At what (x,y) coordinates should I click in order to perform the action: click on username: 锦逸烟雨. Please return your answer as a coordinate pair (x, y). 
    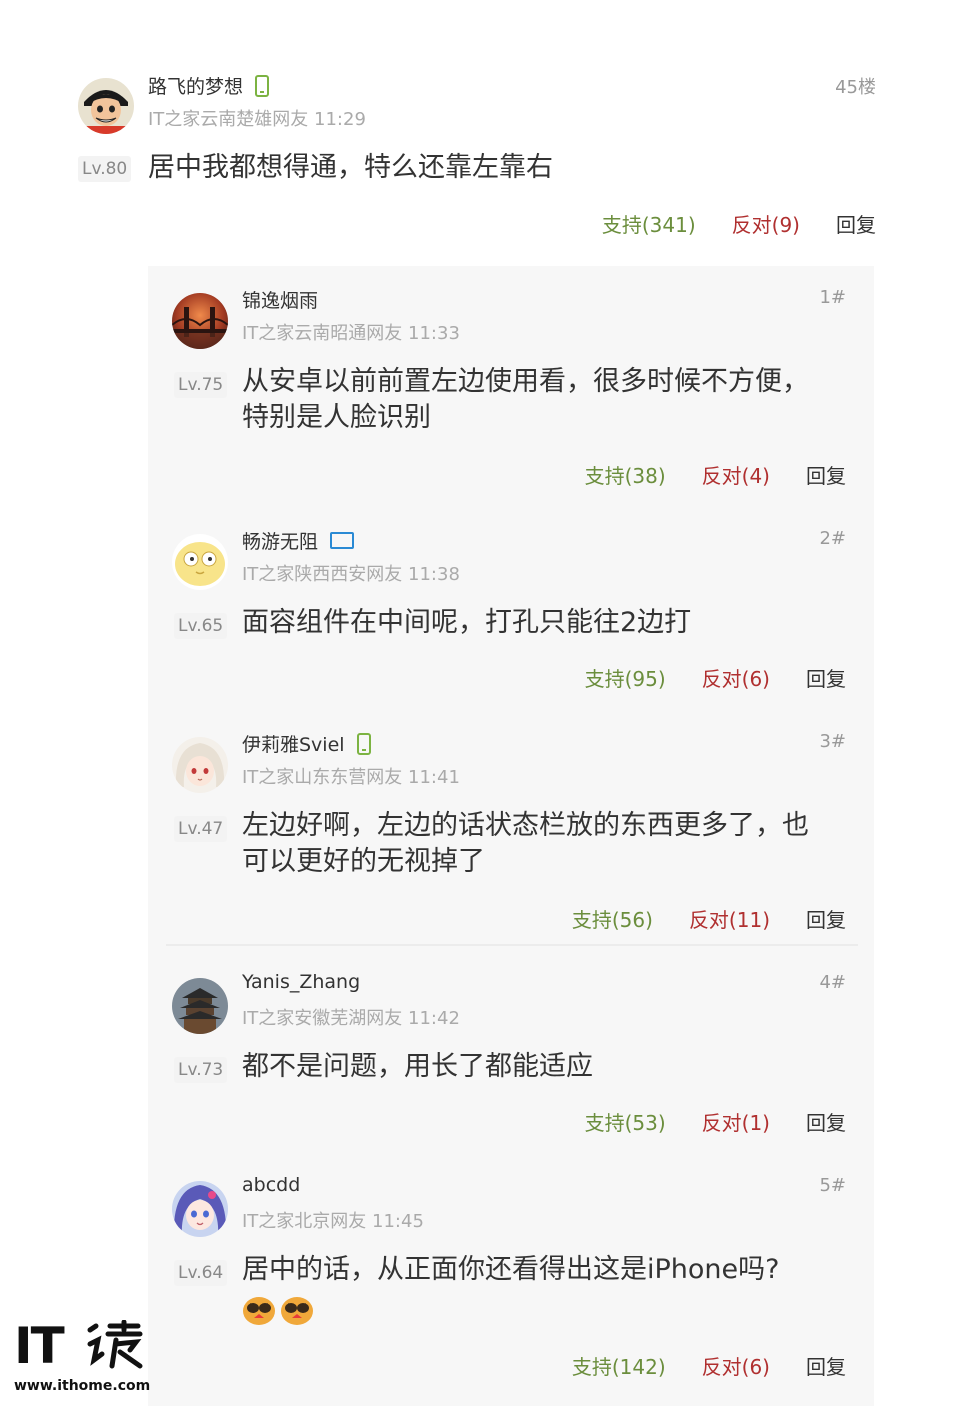
    Looking at the image, I should click on (280, 299).